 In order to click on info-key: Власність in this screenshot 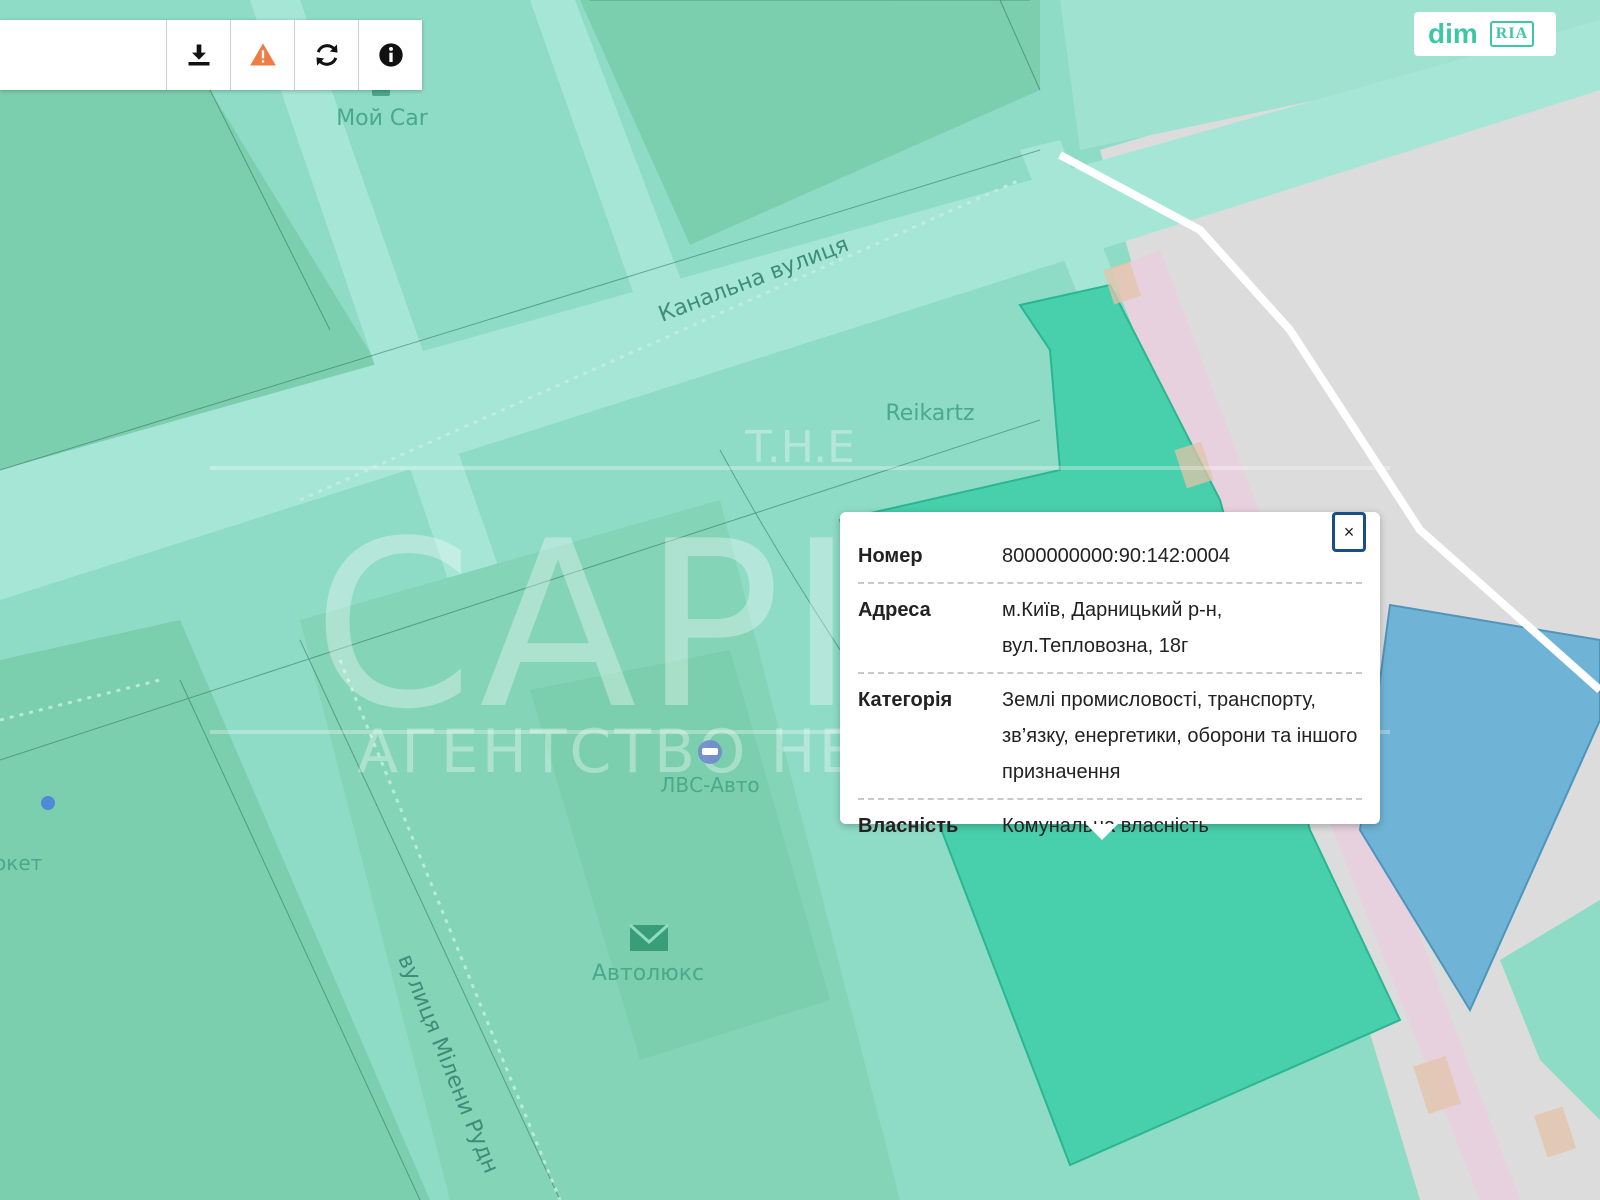, I will do `click(908, 826)`.